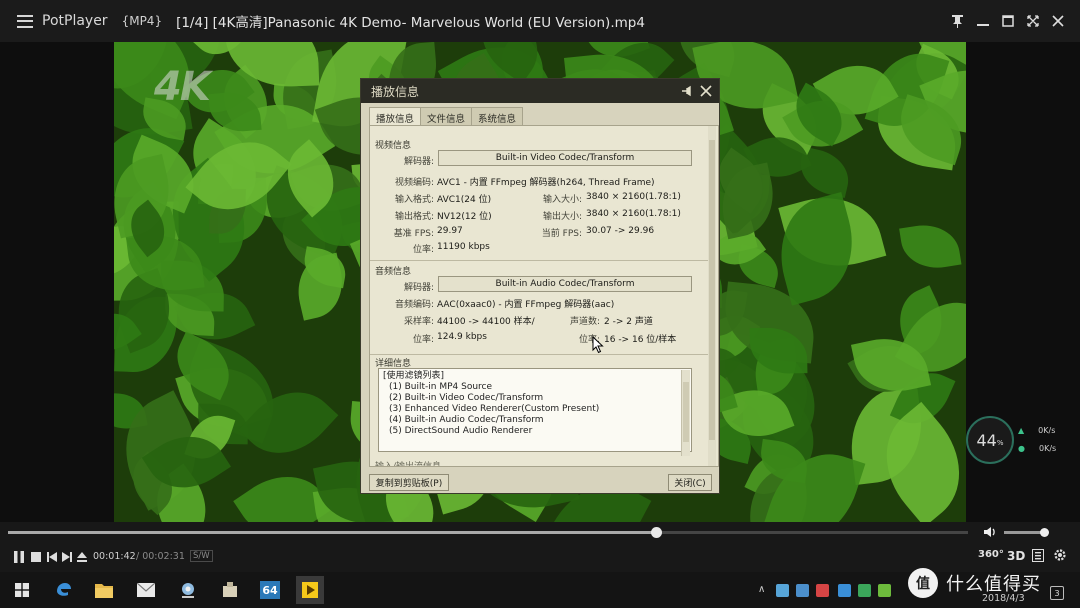 The image size is (1080, 608). What do you see at coordinates (57, 282) in the screenshot?
I see `letterbox-left` at bounding box center [57, 282].